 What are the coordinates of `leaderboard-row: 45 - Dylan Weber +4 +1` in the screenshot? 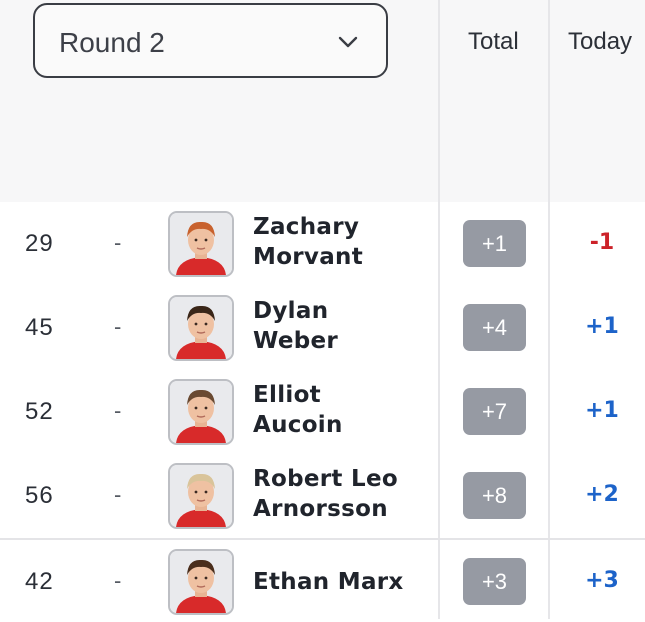 It's located at (322, 328).